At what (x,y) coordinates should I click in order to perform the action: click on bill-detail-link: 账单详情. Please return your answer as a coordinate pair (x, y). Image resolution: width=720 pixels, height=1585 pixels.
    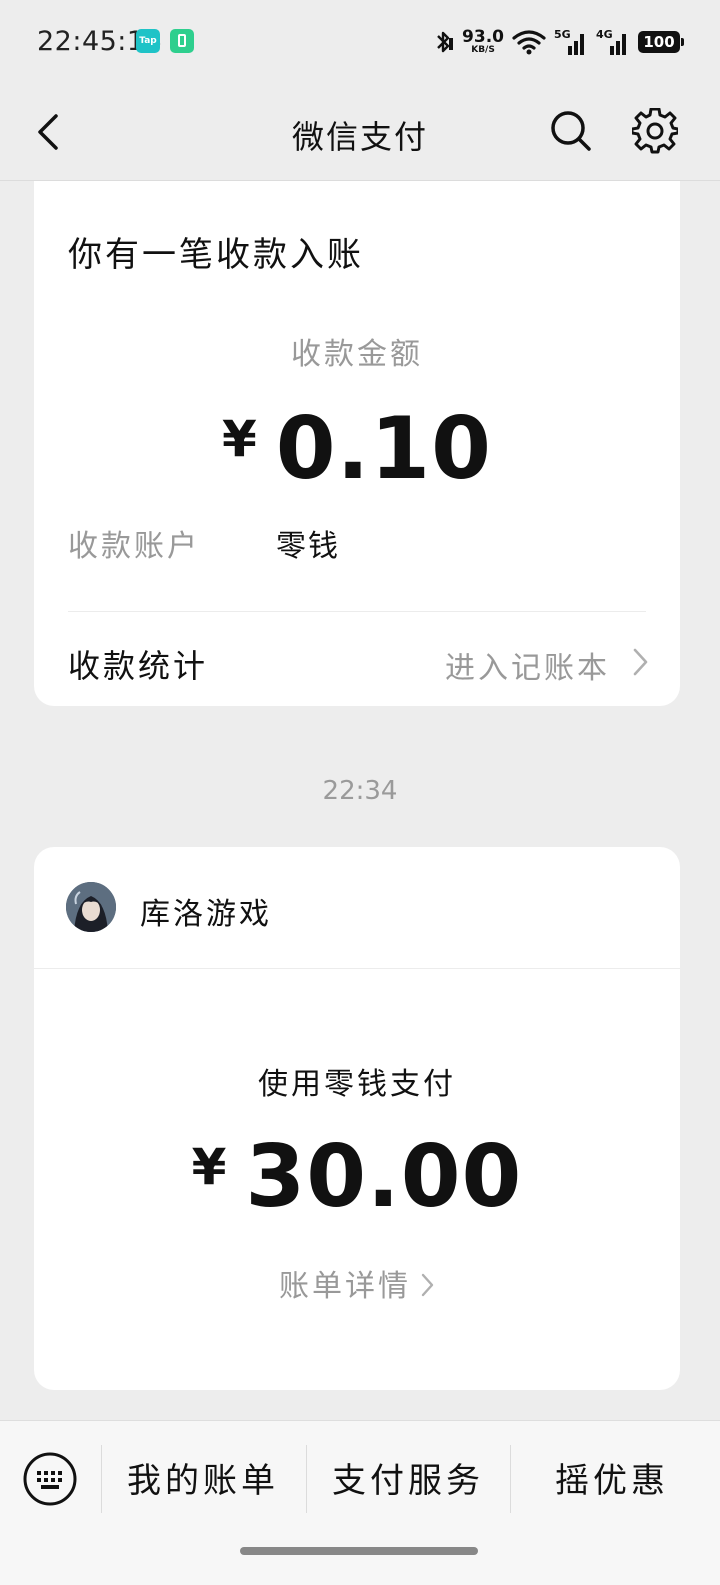
    Looking at the image, I should click on (357, 1283).